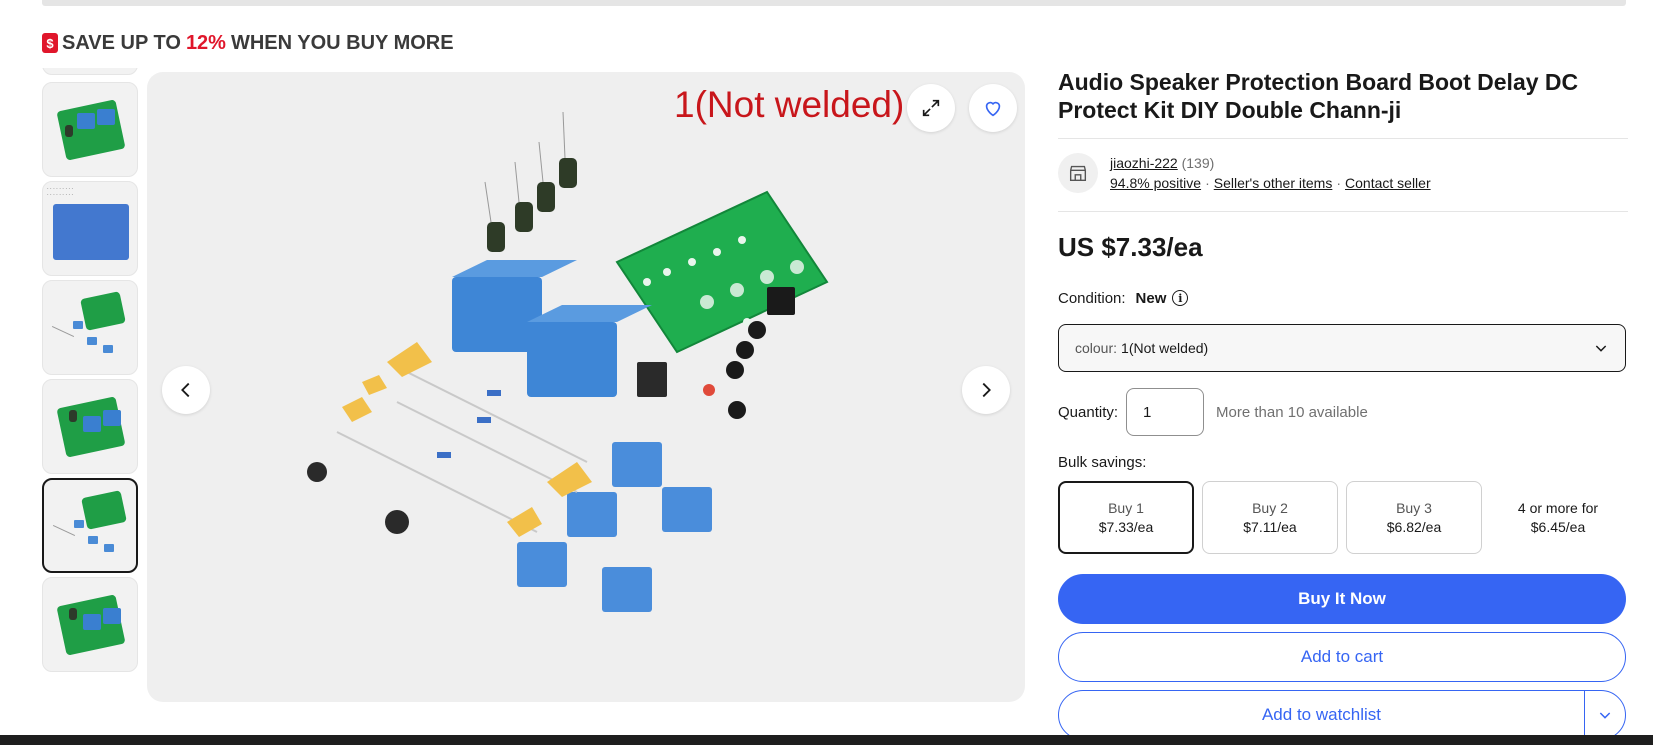 The height and width of the screenshot is (745, 1653). I want to click on store-icon, so click(1078, 173).